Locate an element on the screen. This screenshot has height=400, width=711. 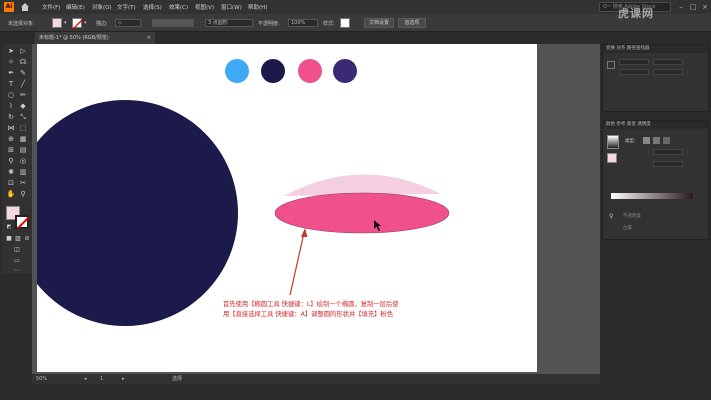
swatch-circle-light-blue is located at coordinates (237, 71).